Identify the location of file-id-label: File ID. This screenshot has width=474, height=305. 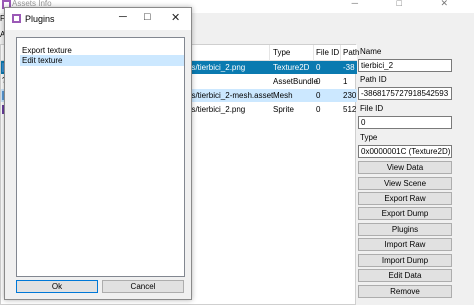
(372, 108).